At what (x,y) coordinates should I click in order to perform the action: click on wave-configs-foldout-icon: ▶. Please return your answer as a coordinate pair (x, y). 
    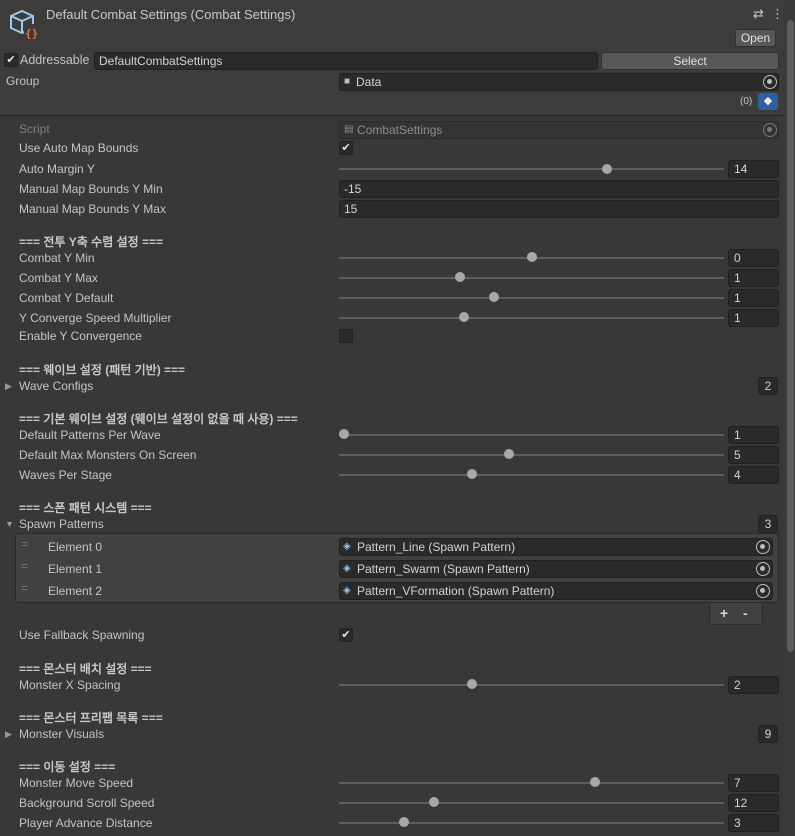
    Looking at the image, I should click on (8, 386).